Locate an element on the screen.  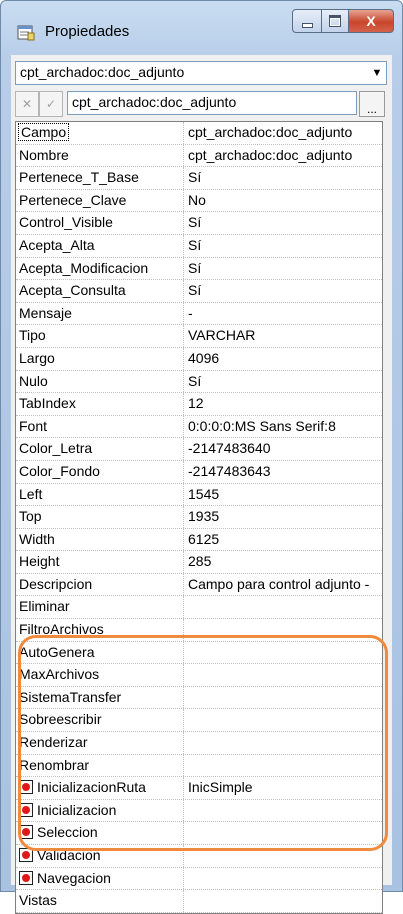
property-name: Inicializacion is located at coordinates (77, 809).